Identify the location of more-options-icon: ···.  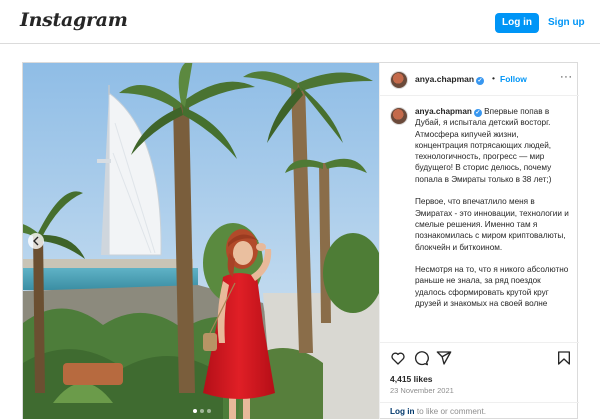
(566, 77).